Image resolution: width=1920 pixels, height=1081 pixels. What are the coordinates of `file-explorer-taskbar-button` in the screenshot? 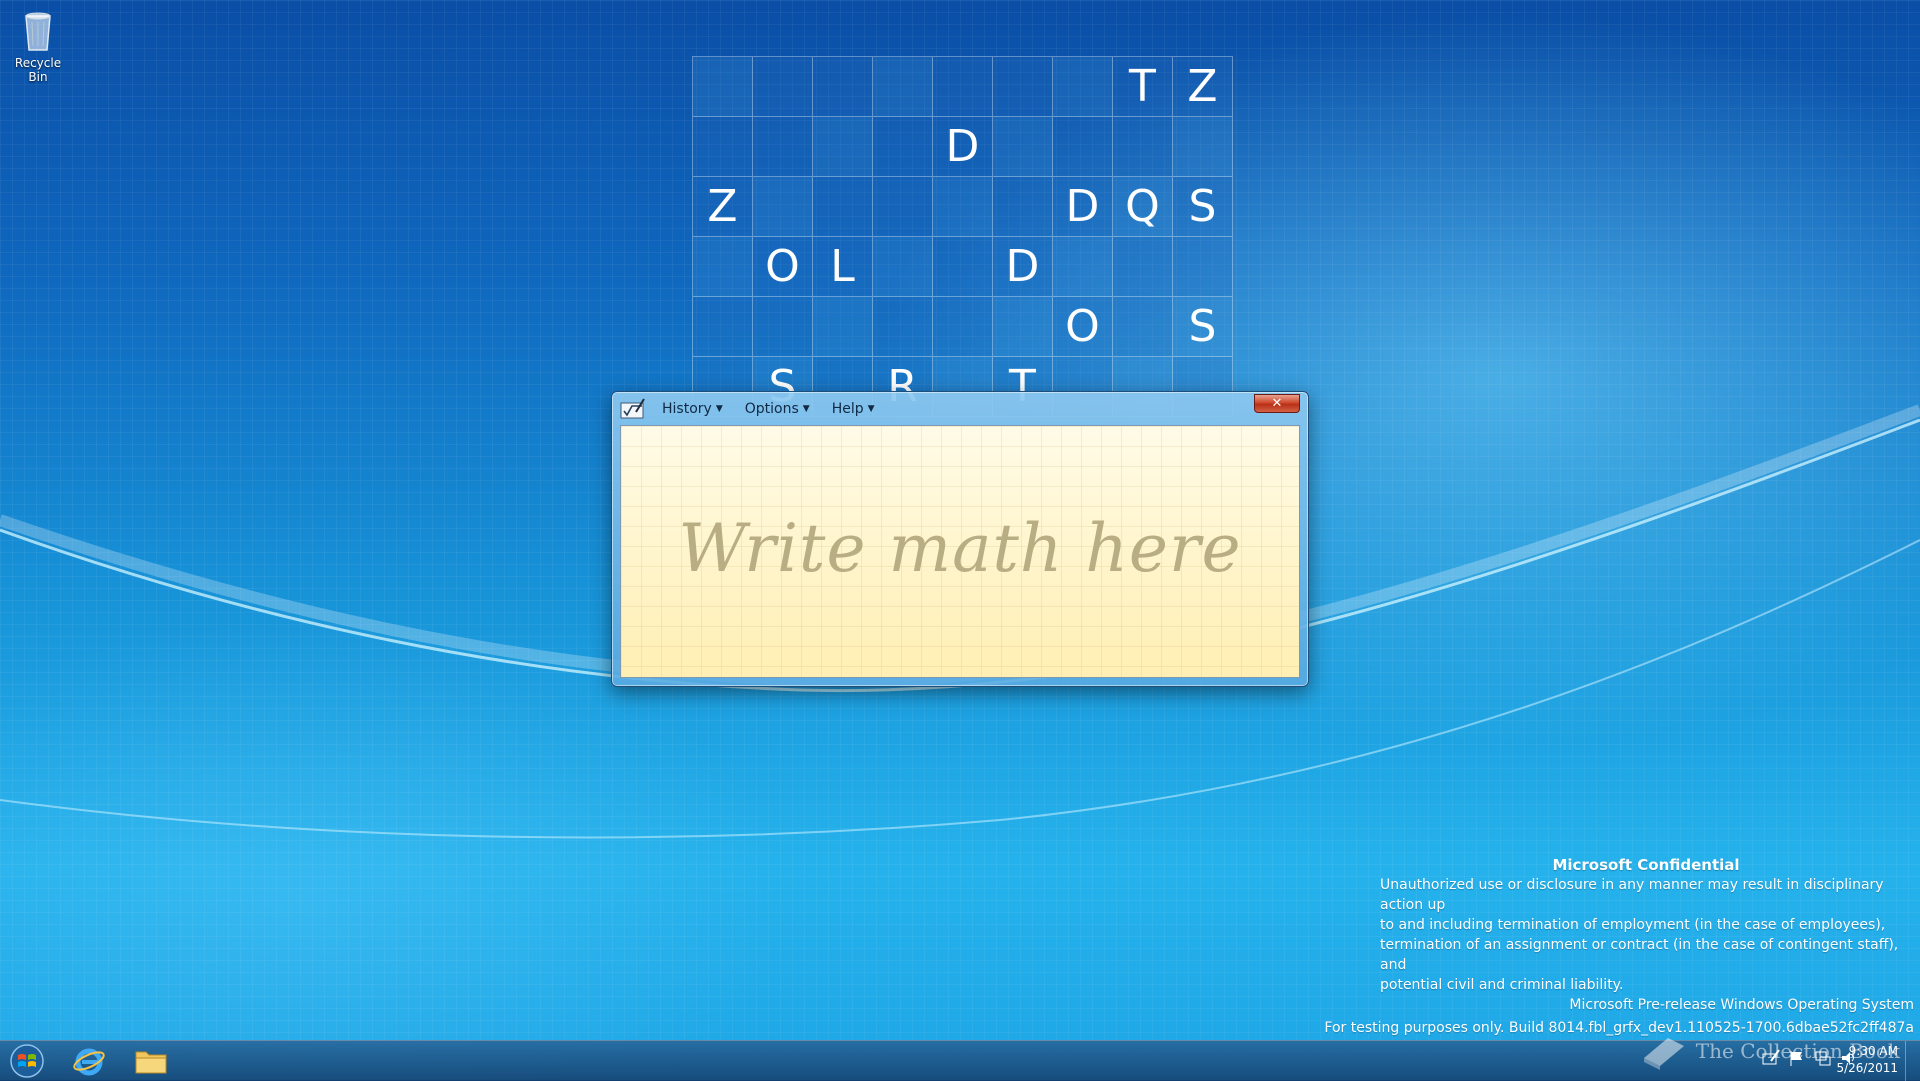 It's located at (151, 1061).